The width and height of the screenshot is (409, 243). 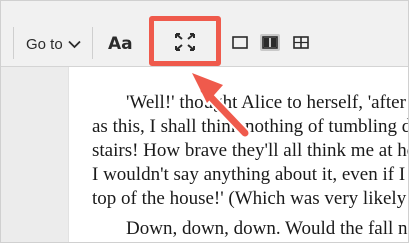 I want to click on goto-label: Go to, so click(x=44, y=44).